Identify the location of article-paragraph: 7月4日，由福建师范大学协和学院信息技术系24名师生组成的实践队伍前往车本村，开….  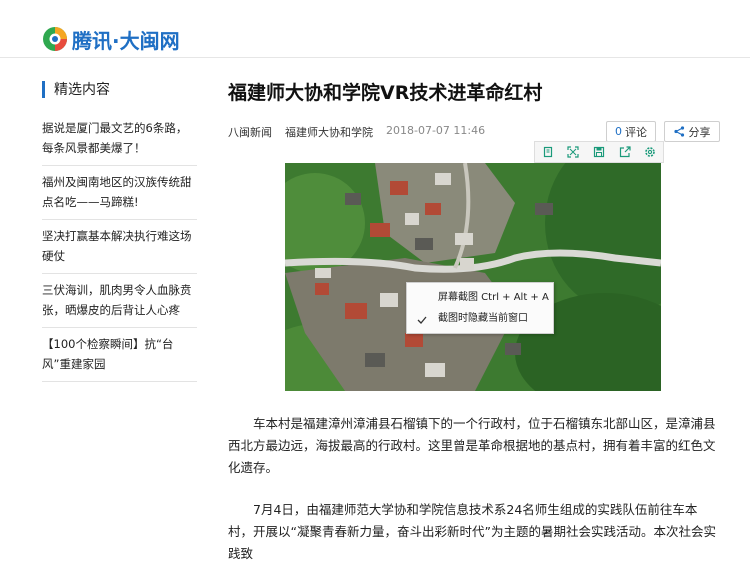
(472, 531).